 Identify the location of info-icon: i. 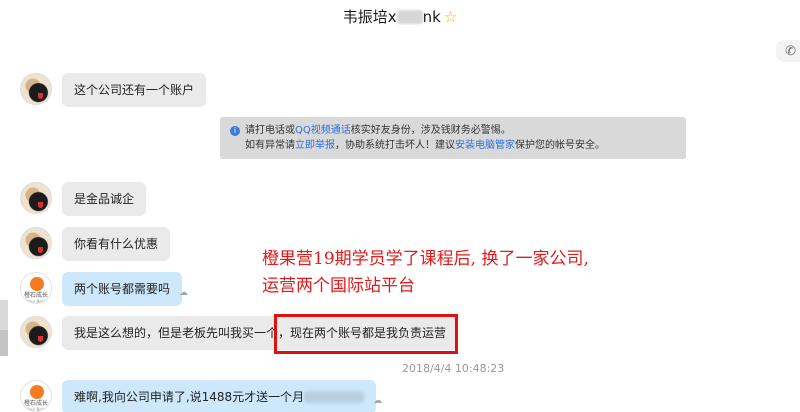
(235, 131).